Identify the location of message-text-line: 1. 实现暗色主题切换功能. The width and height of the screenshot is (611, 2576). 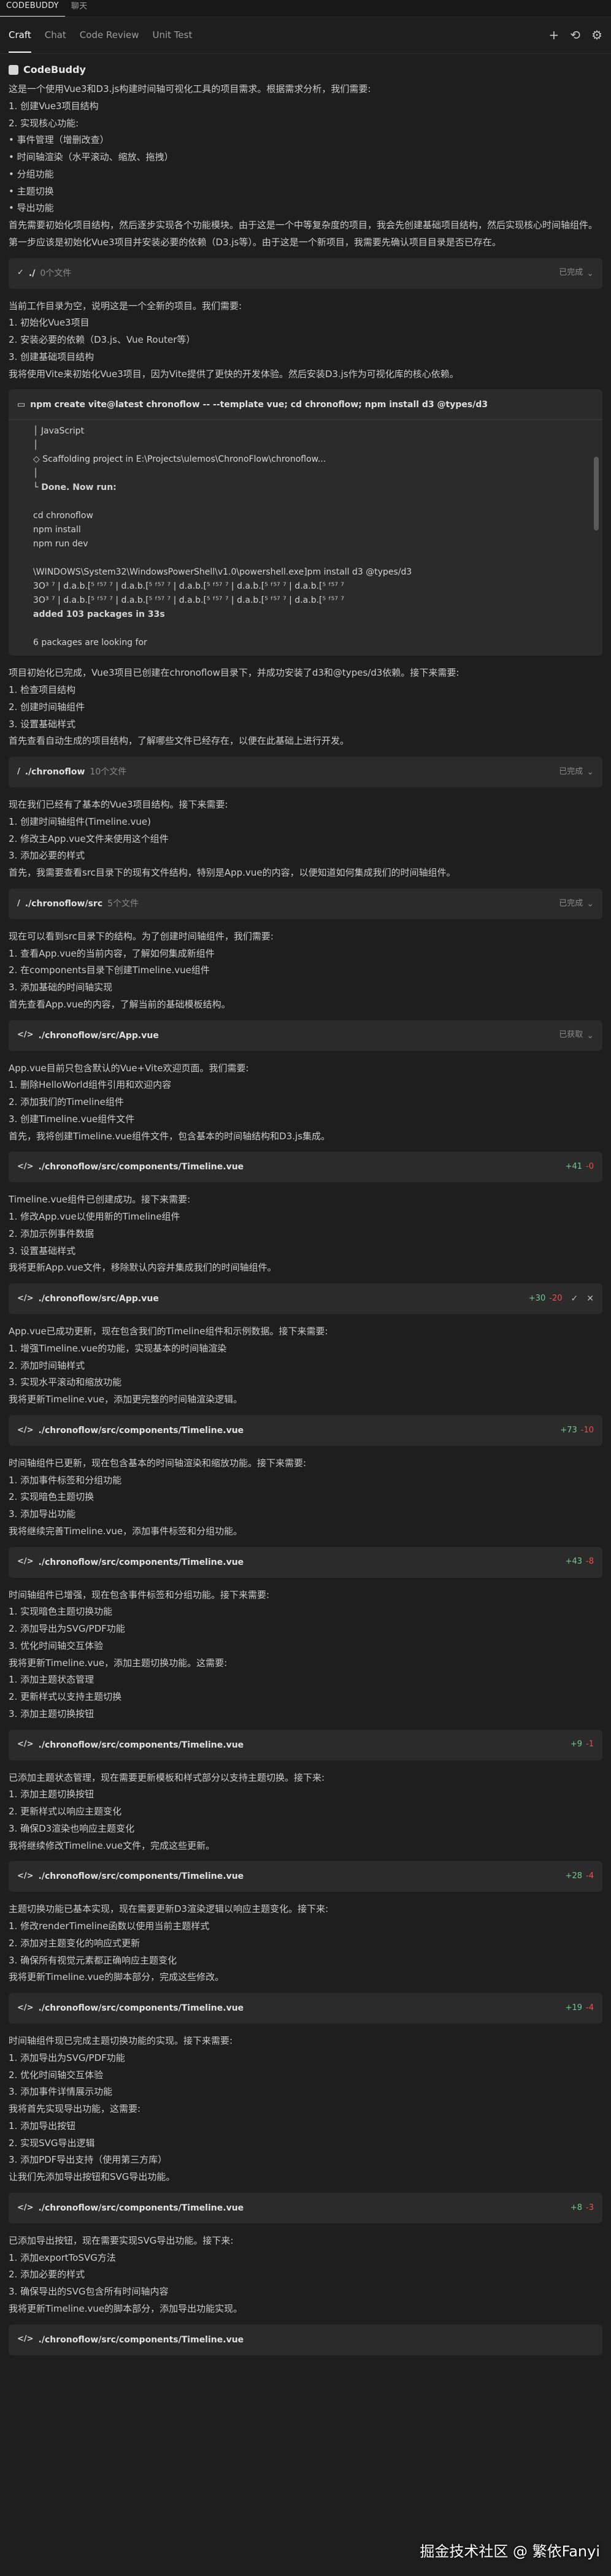
(61, 1612).